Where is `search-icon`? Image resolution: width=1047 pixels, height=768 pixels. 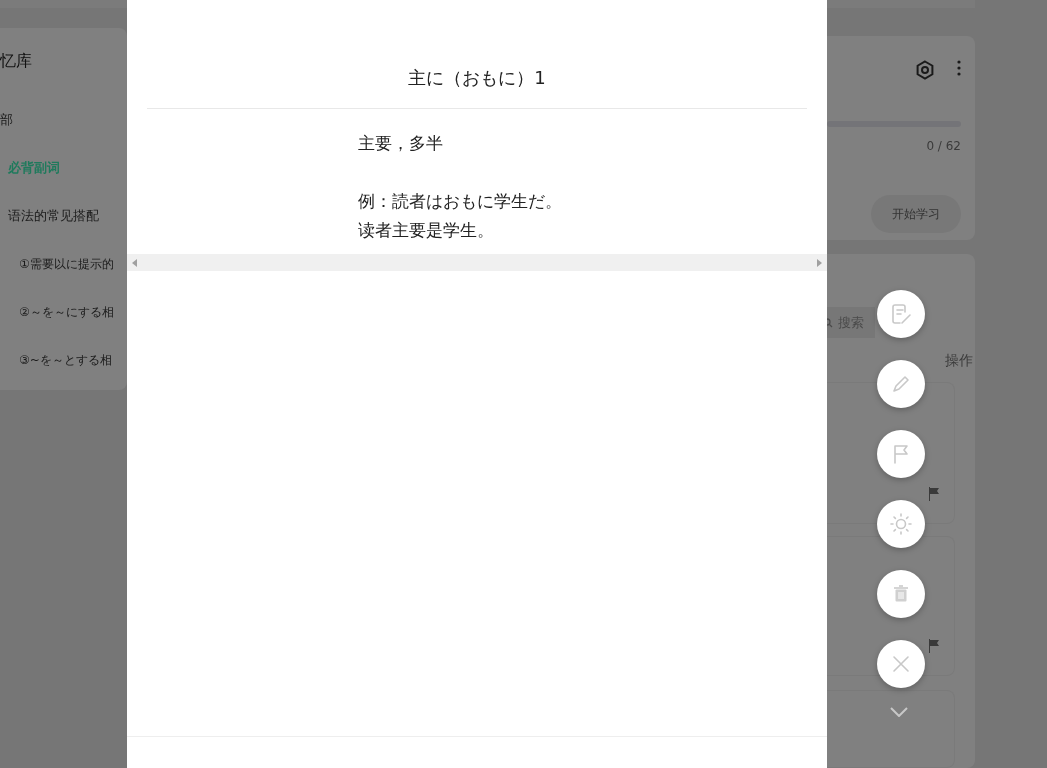 search-icon is located at coordinates (830, 323).